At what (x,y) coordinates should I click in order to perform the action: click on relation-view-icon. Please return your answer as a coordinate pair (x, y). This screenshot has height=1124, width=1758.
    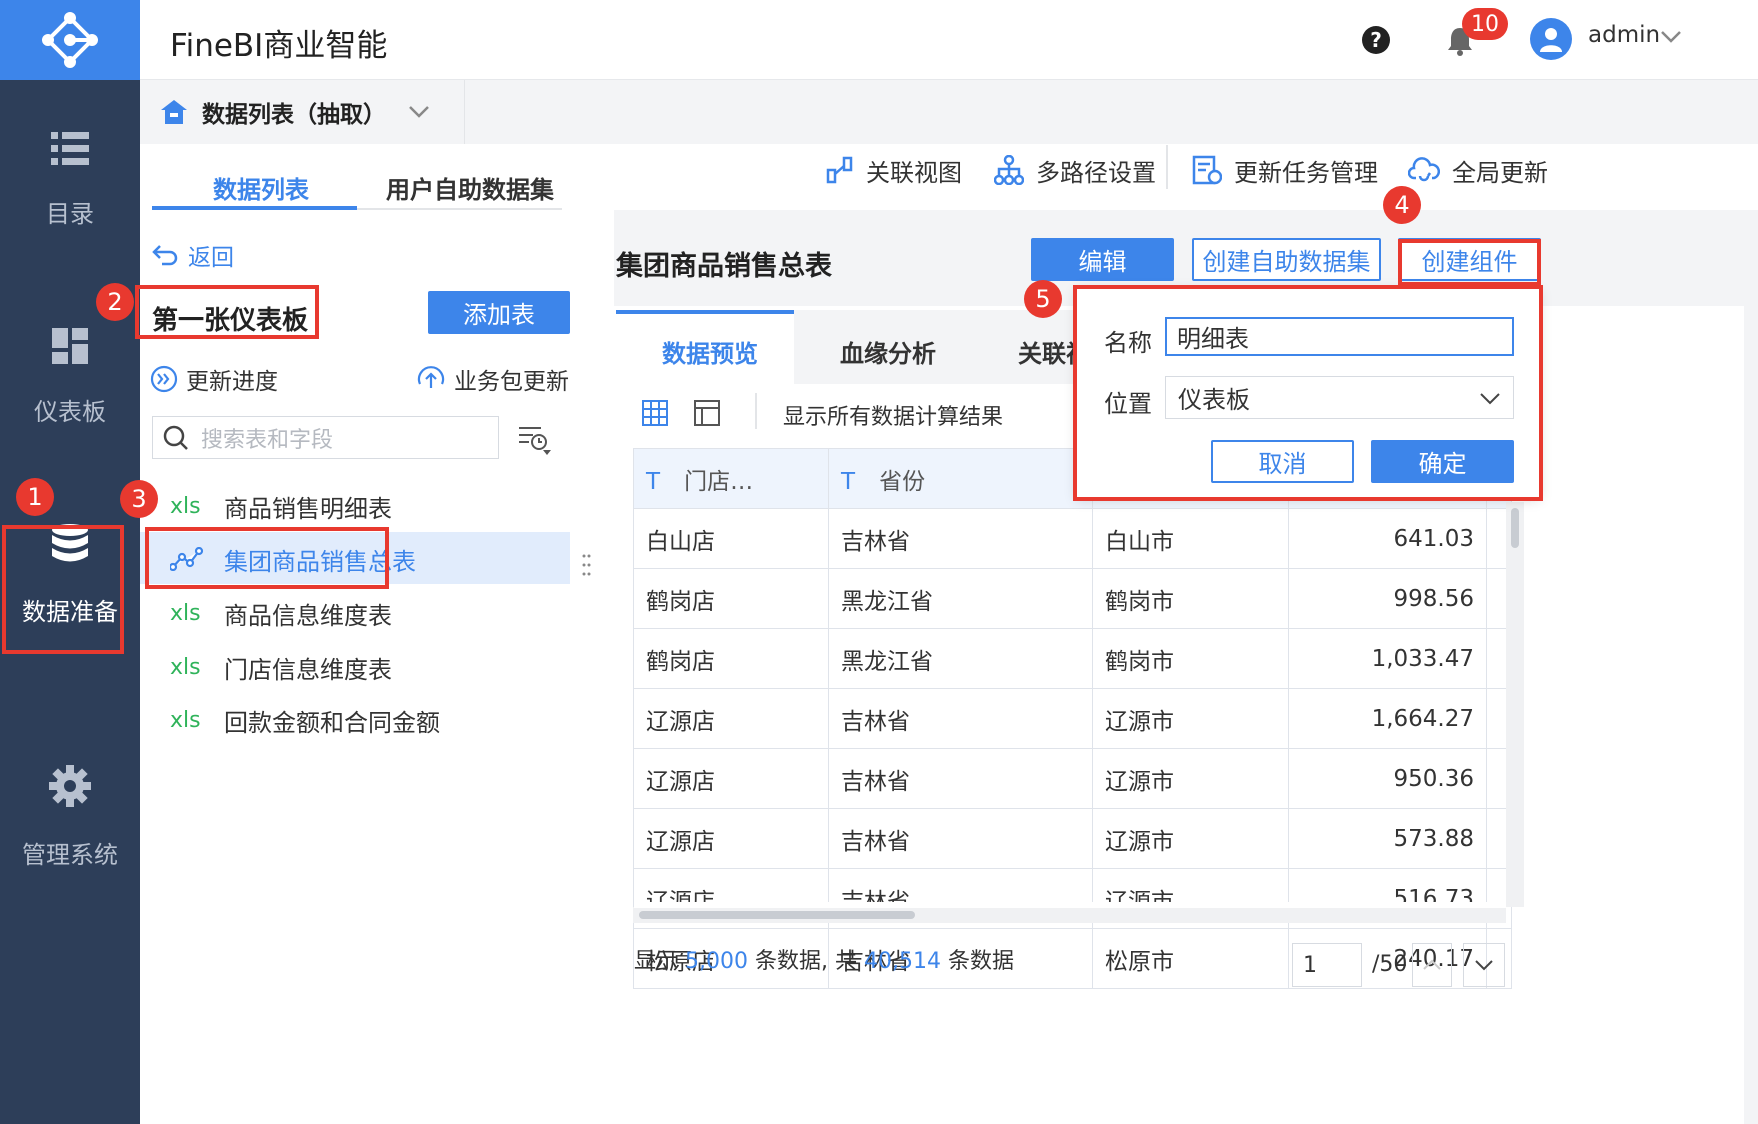
    Looking at the image, I should click on (839, 170).